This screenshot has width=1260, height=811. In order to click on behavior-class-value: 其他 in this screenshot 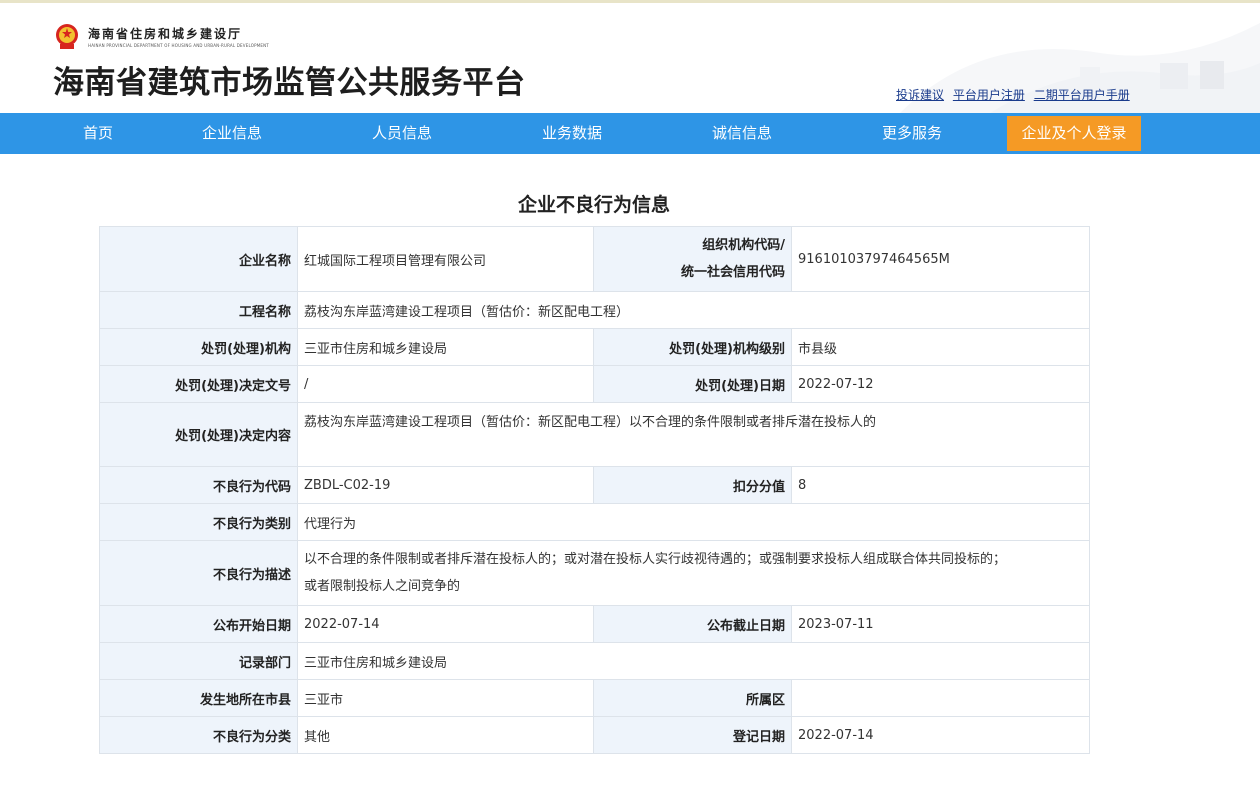, I will do `click(445, 735)`.